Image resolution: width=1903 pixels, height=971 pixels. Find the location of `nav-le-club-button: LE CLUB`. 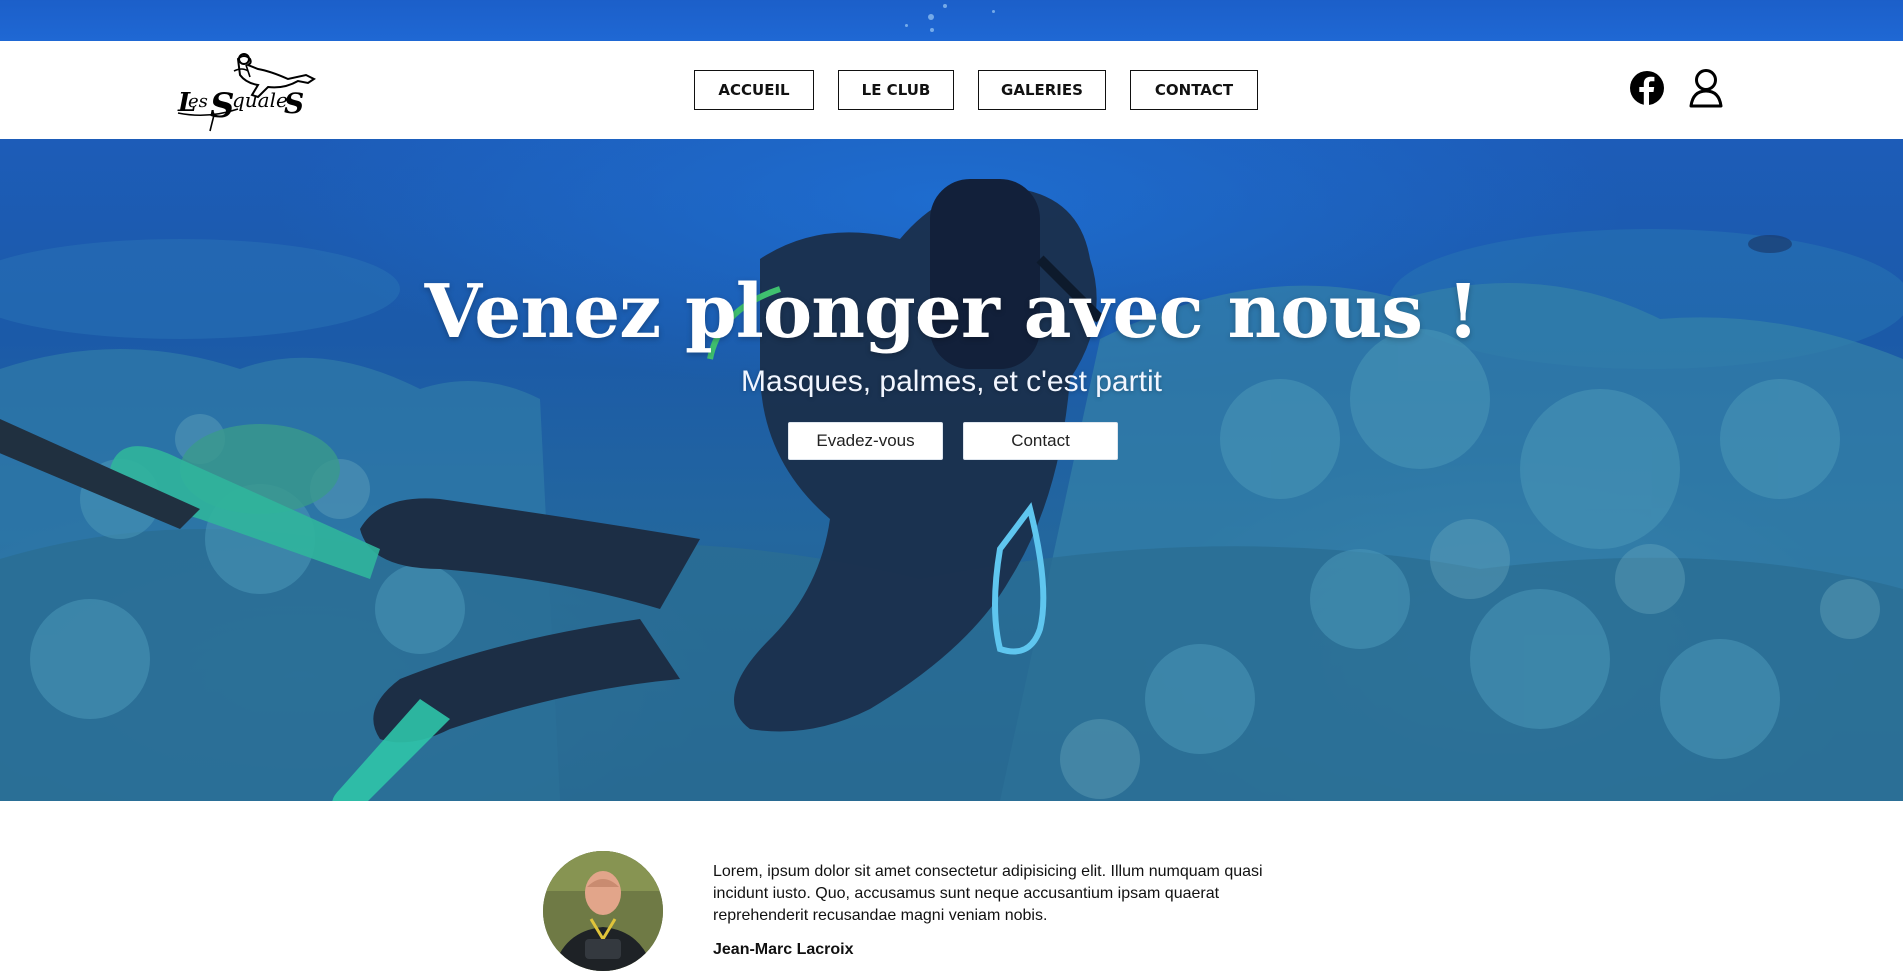

nav-le-club-button: LE CLUB is located at coordinates (896, 90).